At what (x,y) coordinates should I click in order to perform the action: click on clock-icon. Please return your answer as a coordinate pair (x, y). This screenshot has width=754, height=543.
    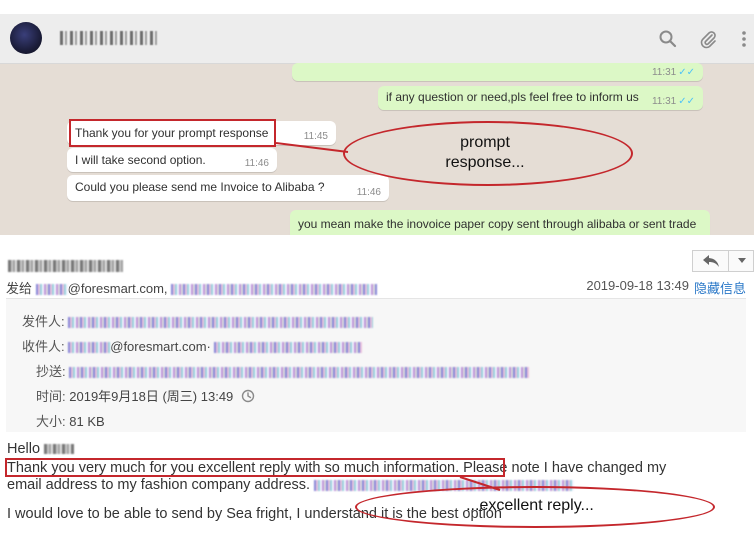
    Looking at the image, I should click on (248, 396).